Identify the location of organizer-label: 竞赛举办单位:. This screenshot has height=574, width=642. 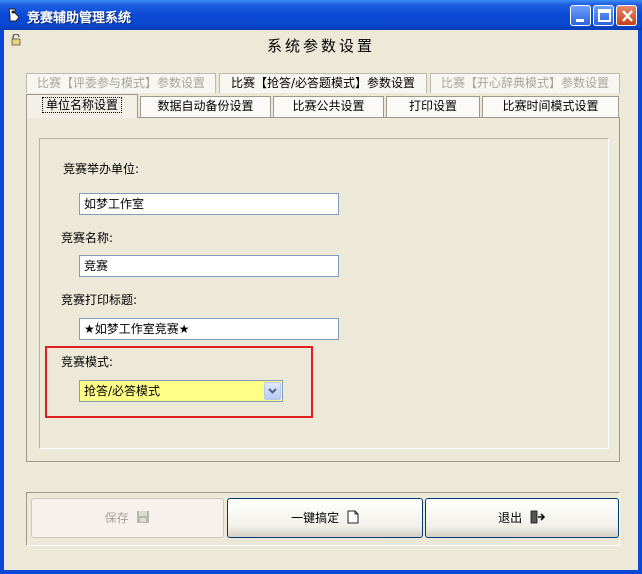
(101, 169).